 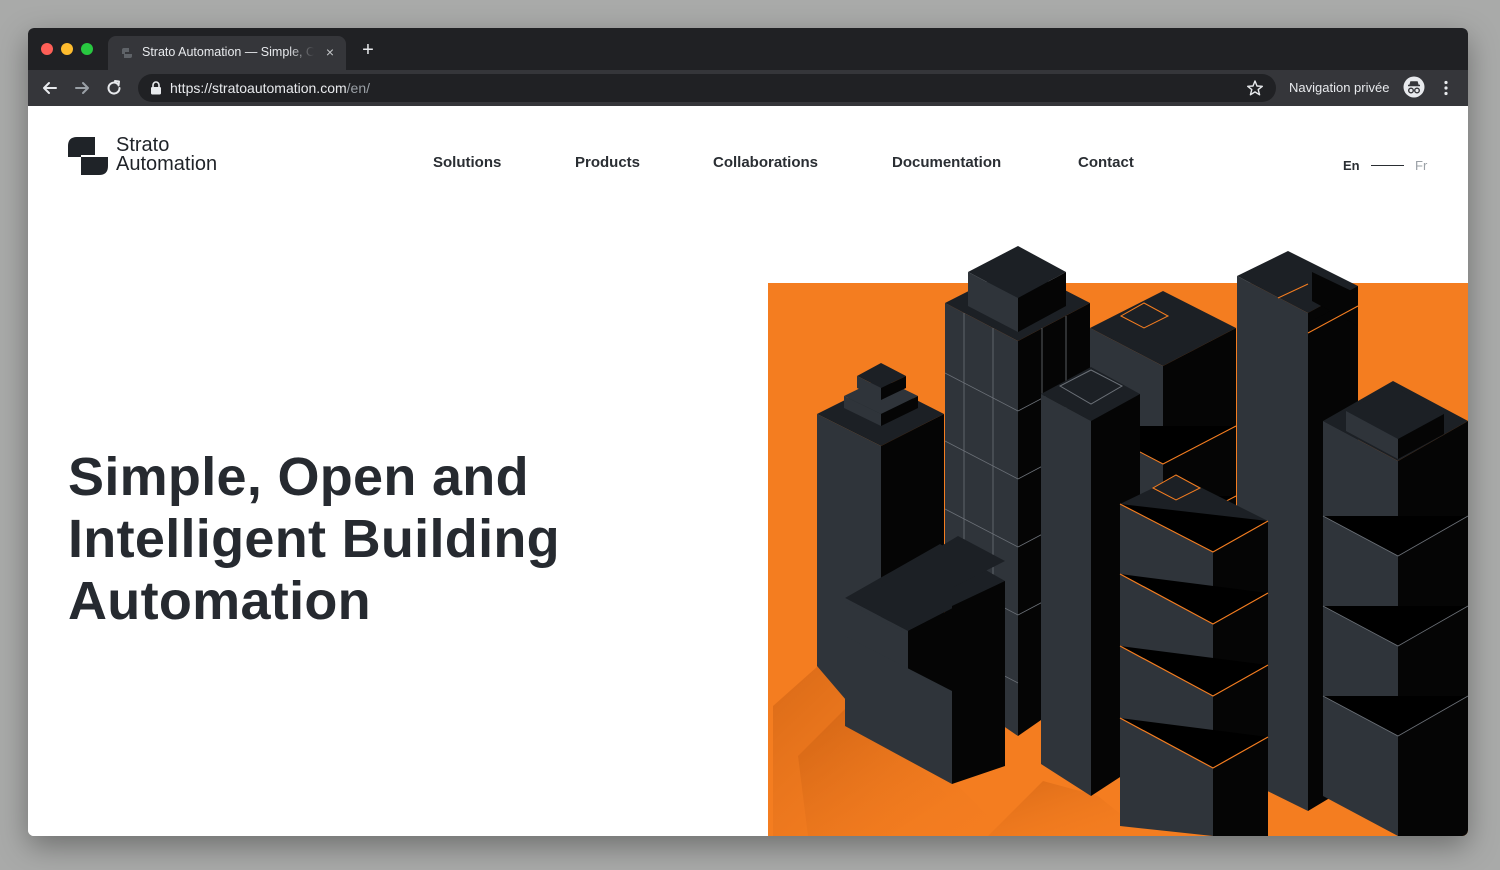 I want to click on nav-products: Products, so click(x=607, y=162).